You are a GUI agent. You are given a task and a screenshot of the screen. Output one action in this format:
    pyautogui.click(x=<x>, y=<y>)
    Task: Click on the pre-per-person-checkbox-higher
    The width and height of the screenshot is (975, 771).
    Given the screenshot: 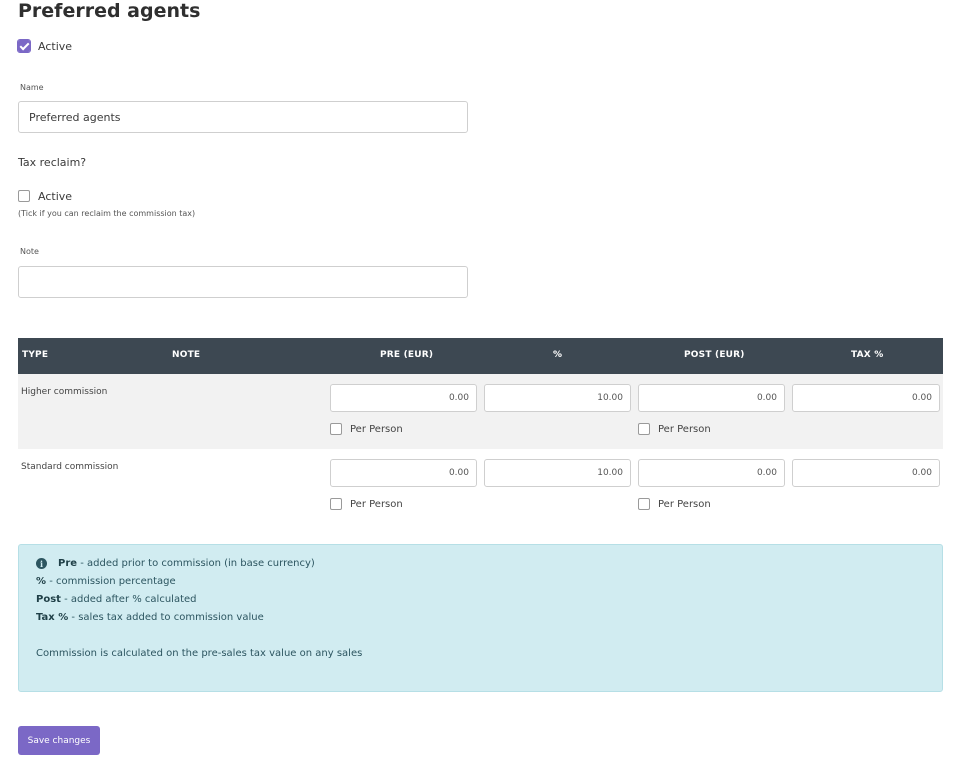 What is the action you would take?
    pyautogui.click(x=336, y=429)
    